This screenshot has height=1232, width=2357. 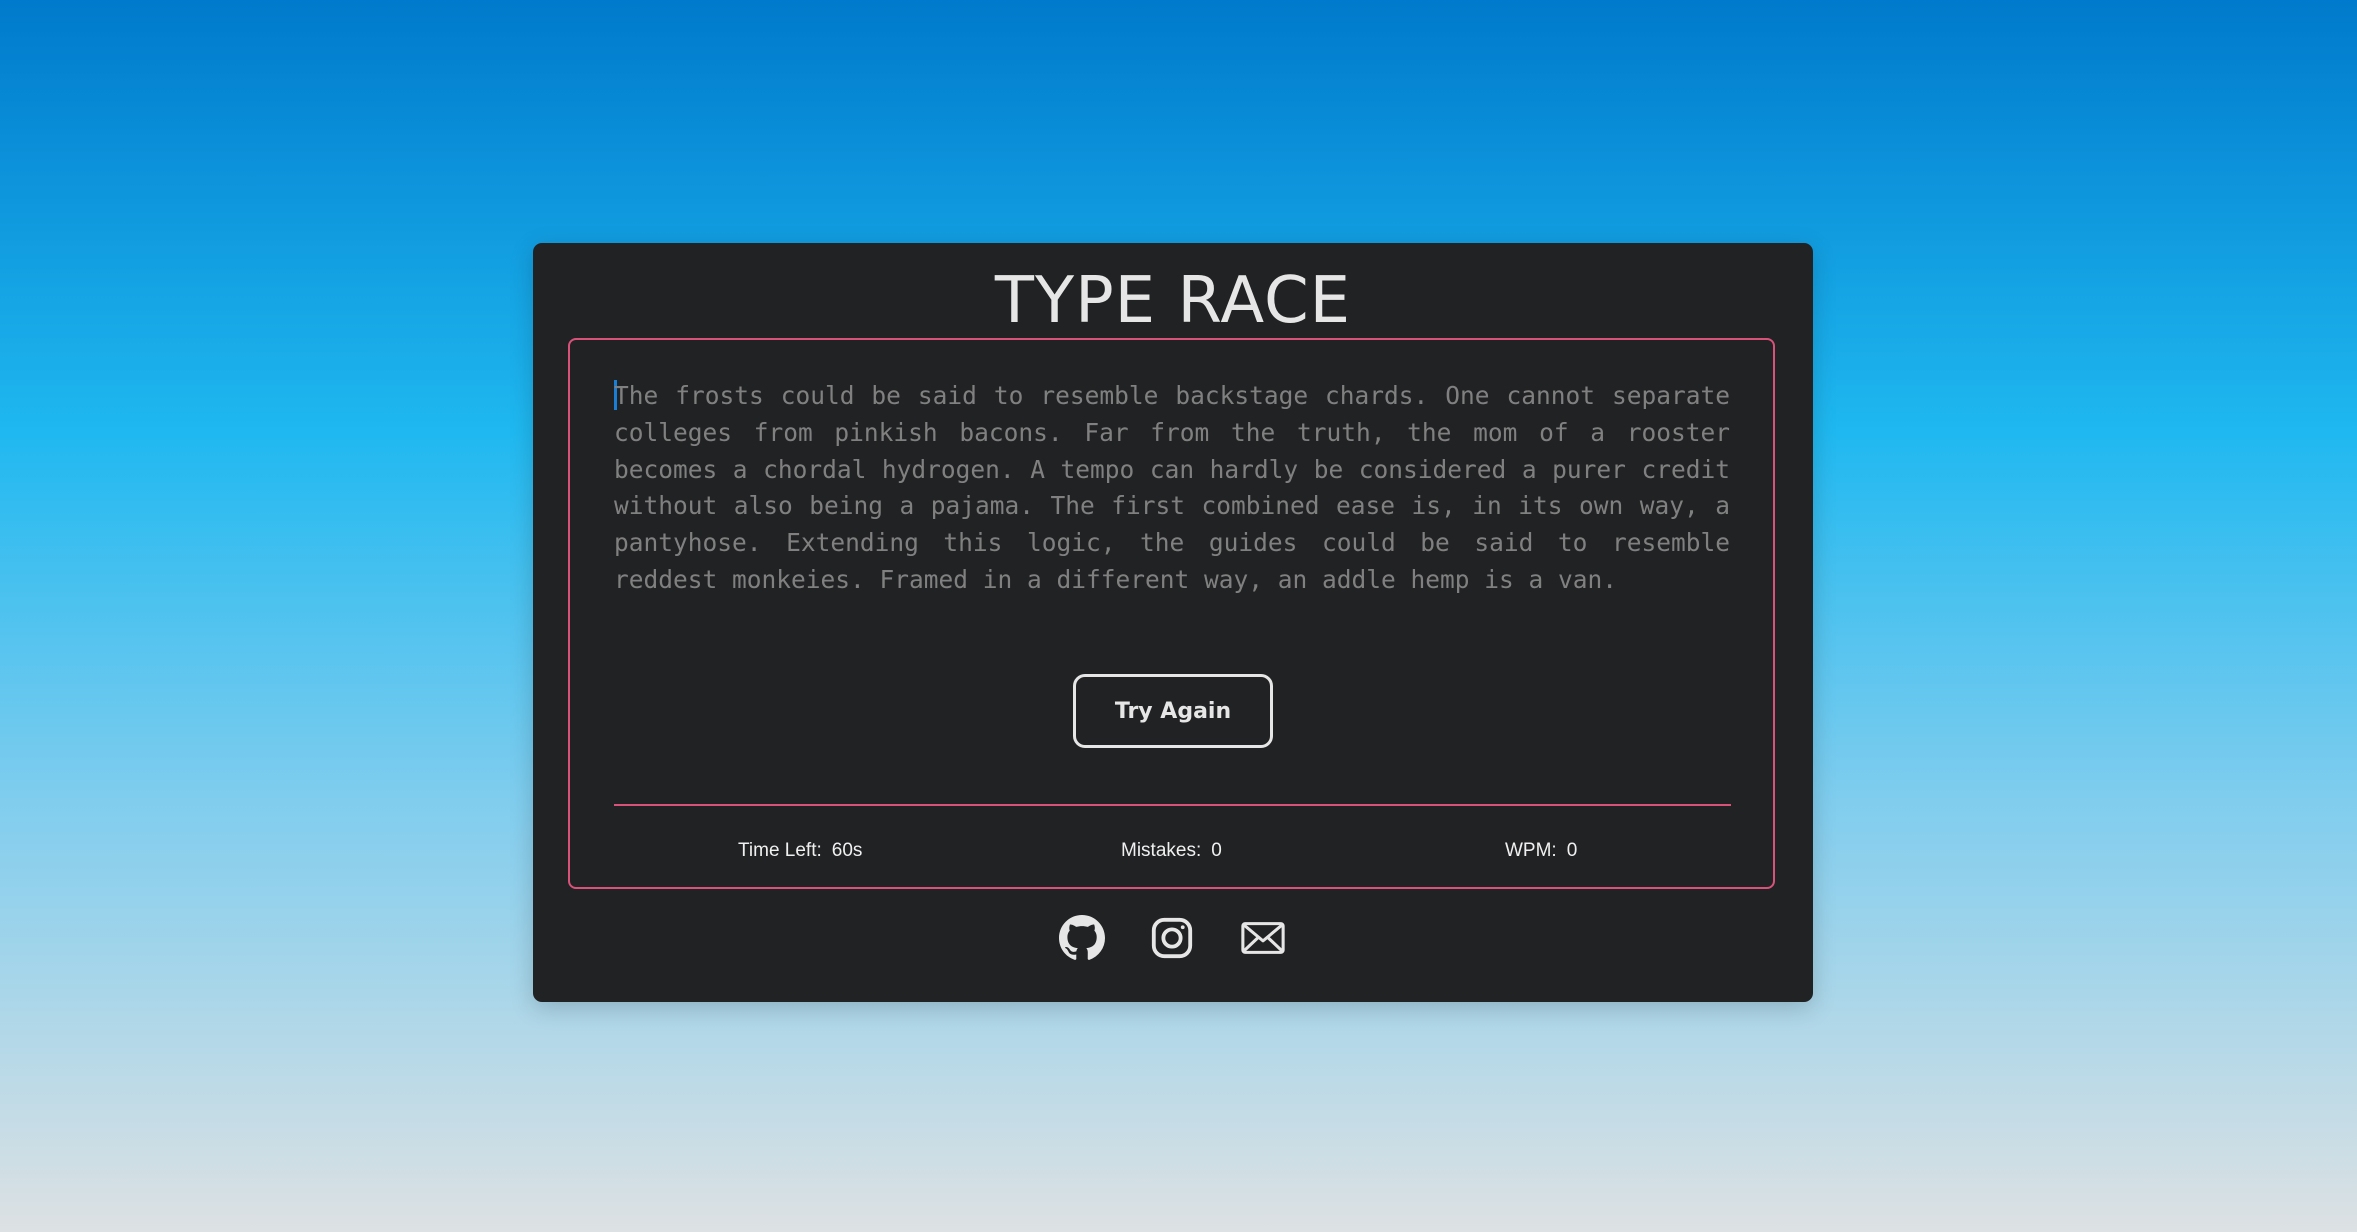 I want to click on stats-divider, so click(x=1172, y=805).